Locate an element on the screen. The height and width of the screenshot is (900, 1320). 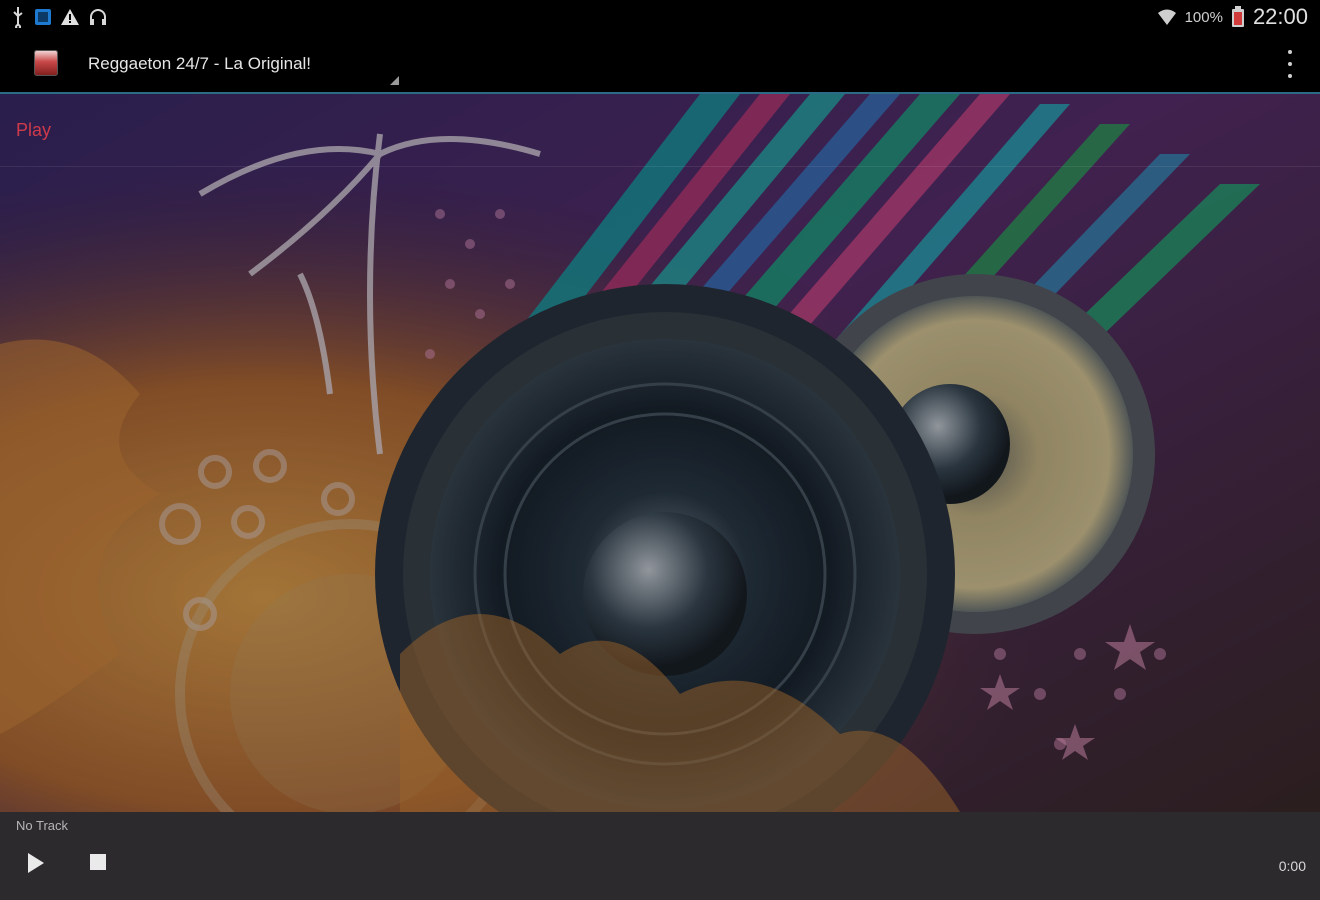
stop-button is located at coordinates (98, 862).